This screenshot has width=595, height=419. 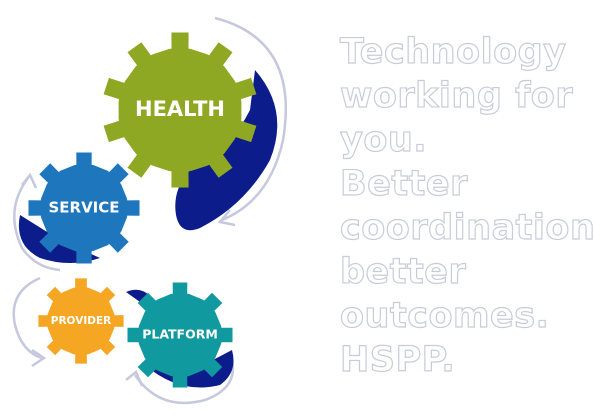 I want to click on platform-gear: PLATFORM, so click(x=180, y=335).